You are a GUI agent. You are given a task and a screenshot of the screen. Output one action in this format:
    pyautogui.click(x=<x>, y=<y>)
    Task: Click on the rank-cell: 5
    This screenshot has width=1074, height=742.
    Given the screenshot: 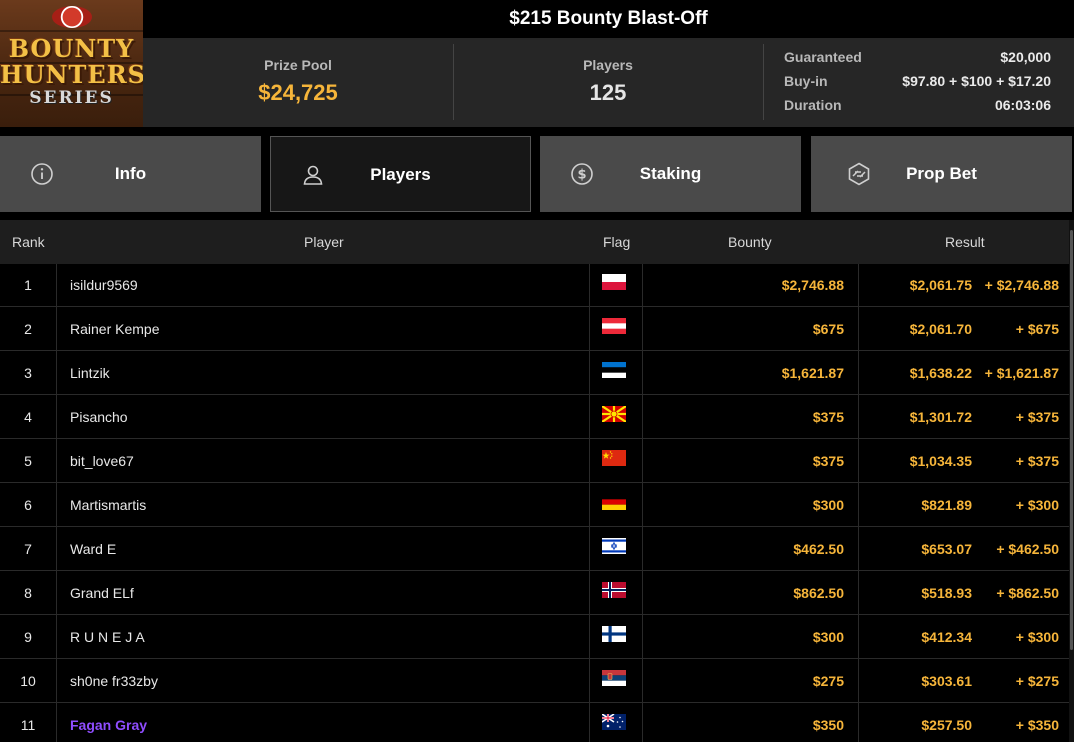 What is the action you would take?
    pyautogui.click(x=28, y=461)
    